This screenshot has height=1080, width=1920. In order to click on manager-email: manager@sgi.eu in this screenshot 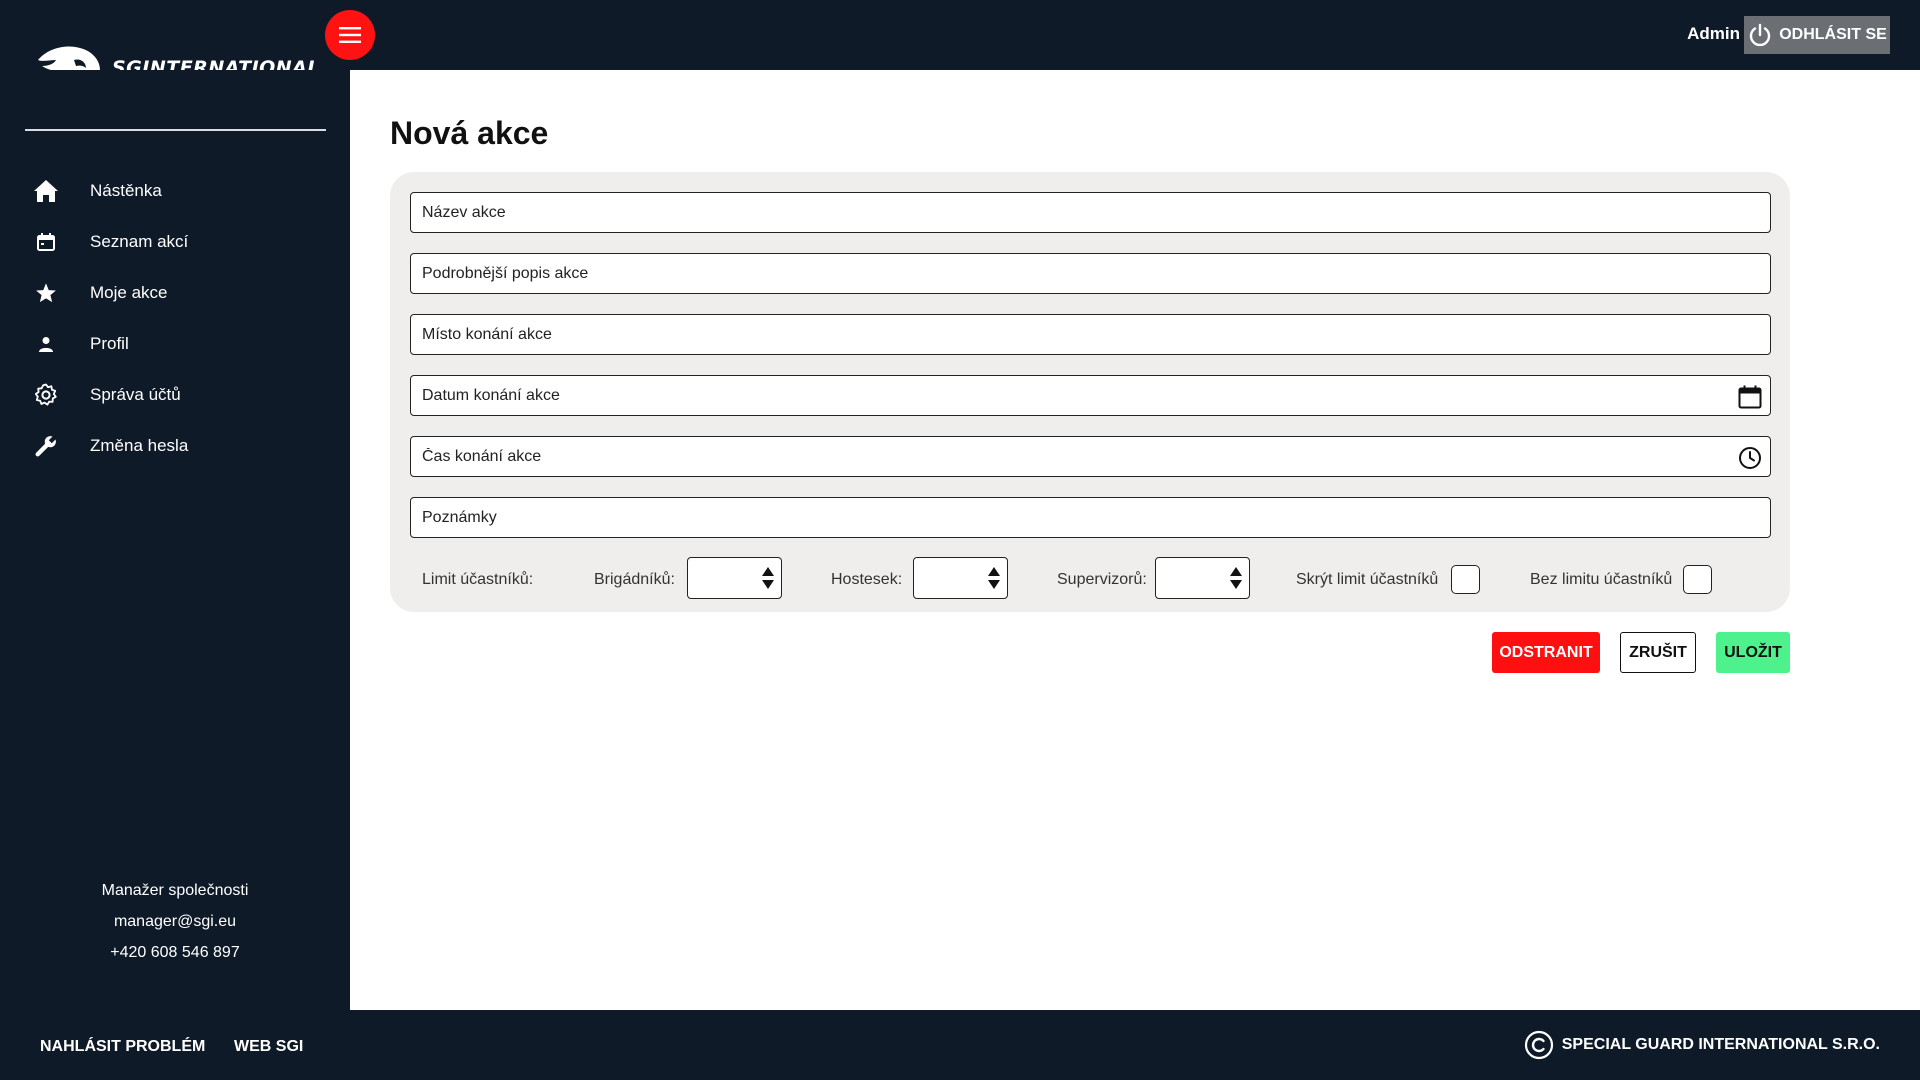, I will do `click(175, 921)`.